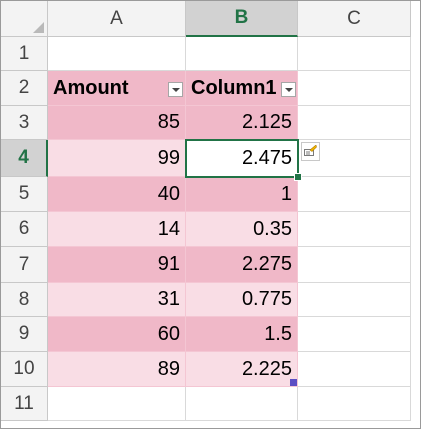 Image resolution: width=421 pixels, height=429 pixels. I want to click on row-header-8: 8, so click(24, 300).